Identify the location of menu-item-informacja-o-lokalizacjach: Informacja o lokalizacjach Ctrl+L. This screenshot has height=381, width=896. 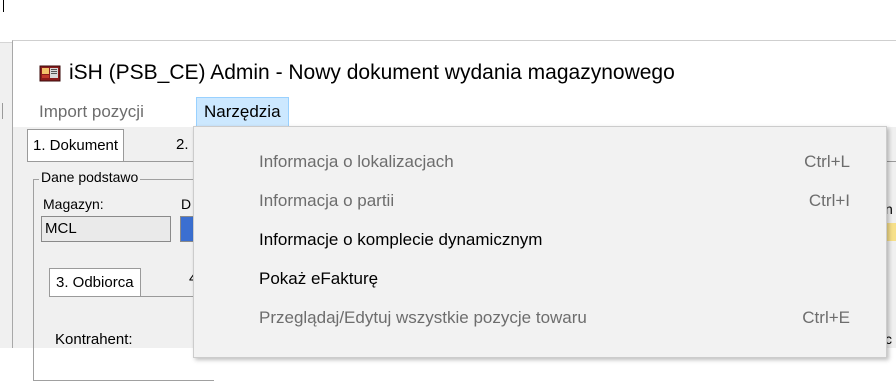
(540, 162).